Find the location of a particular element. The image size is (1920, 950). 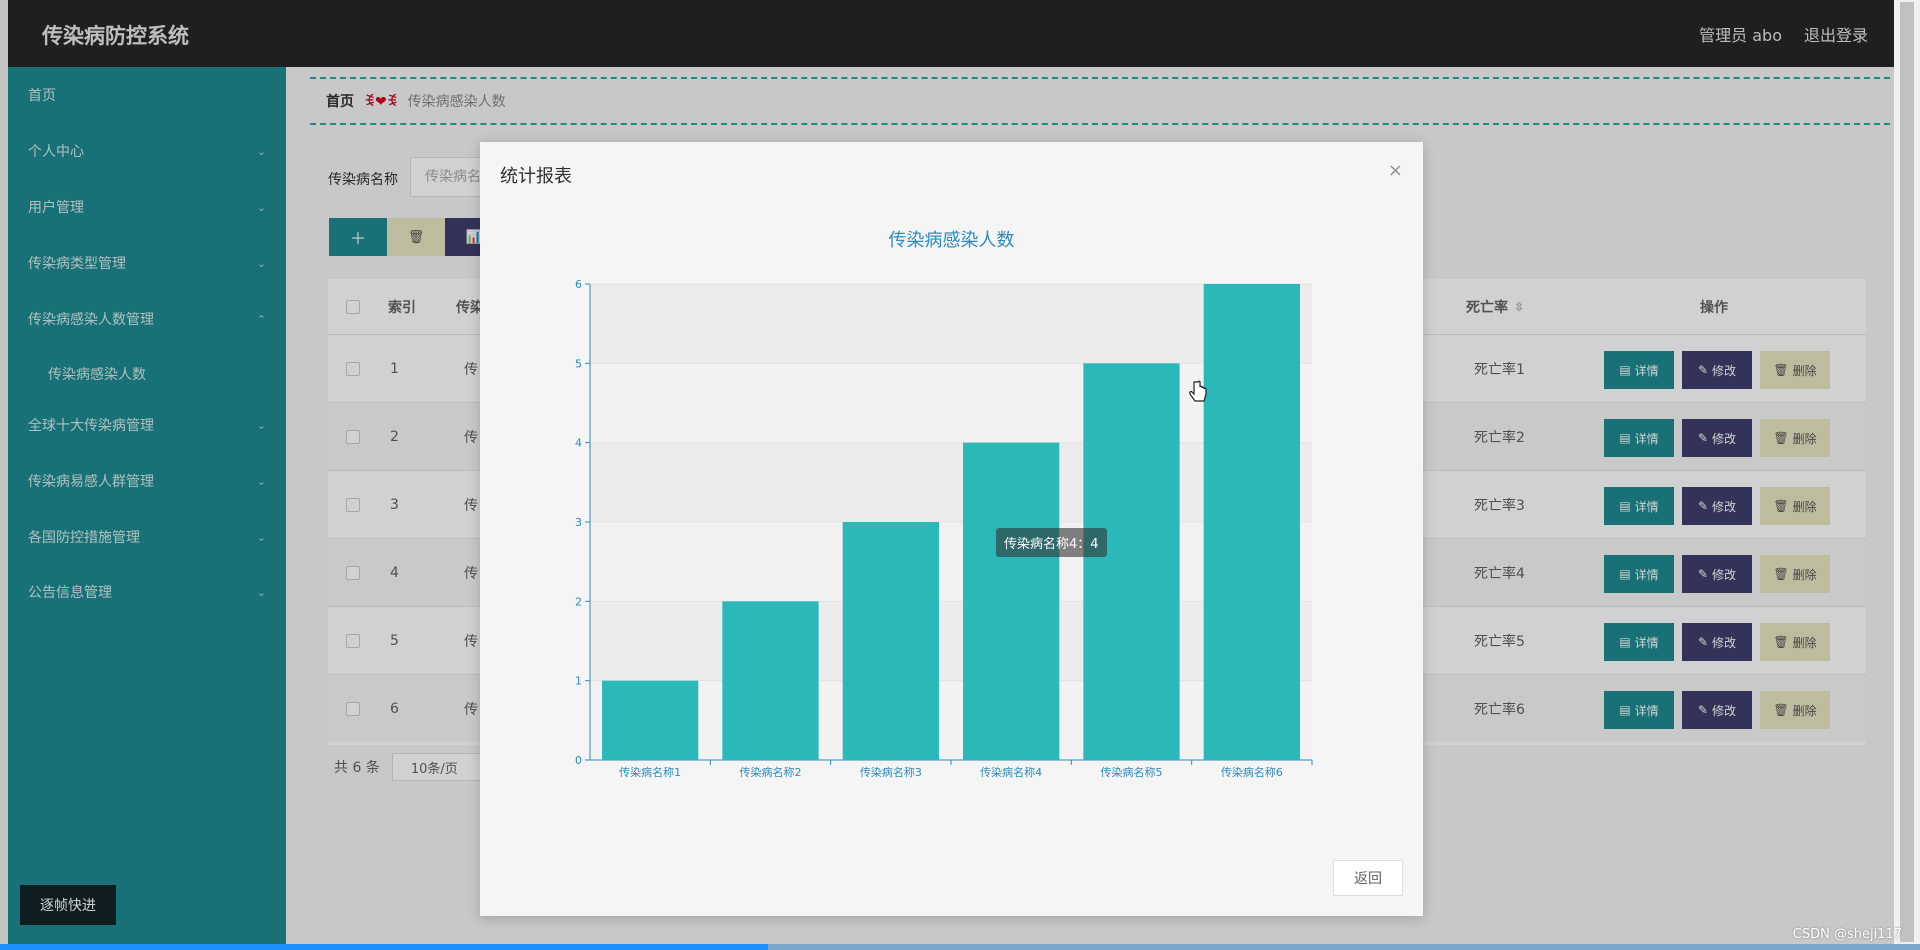

scrollbar is located at coordinates (1907, 475).